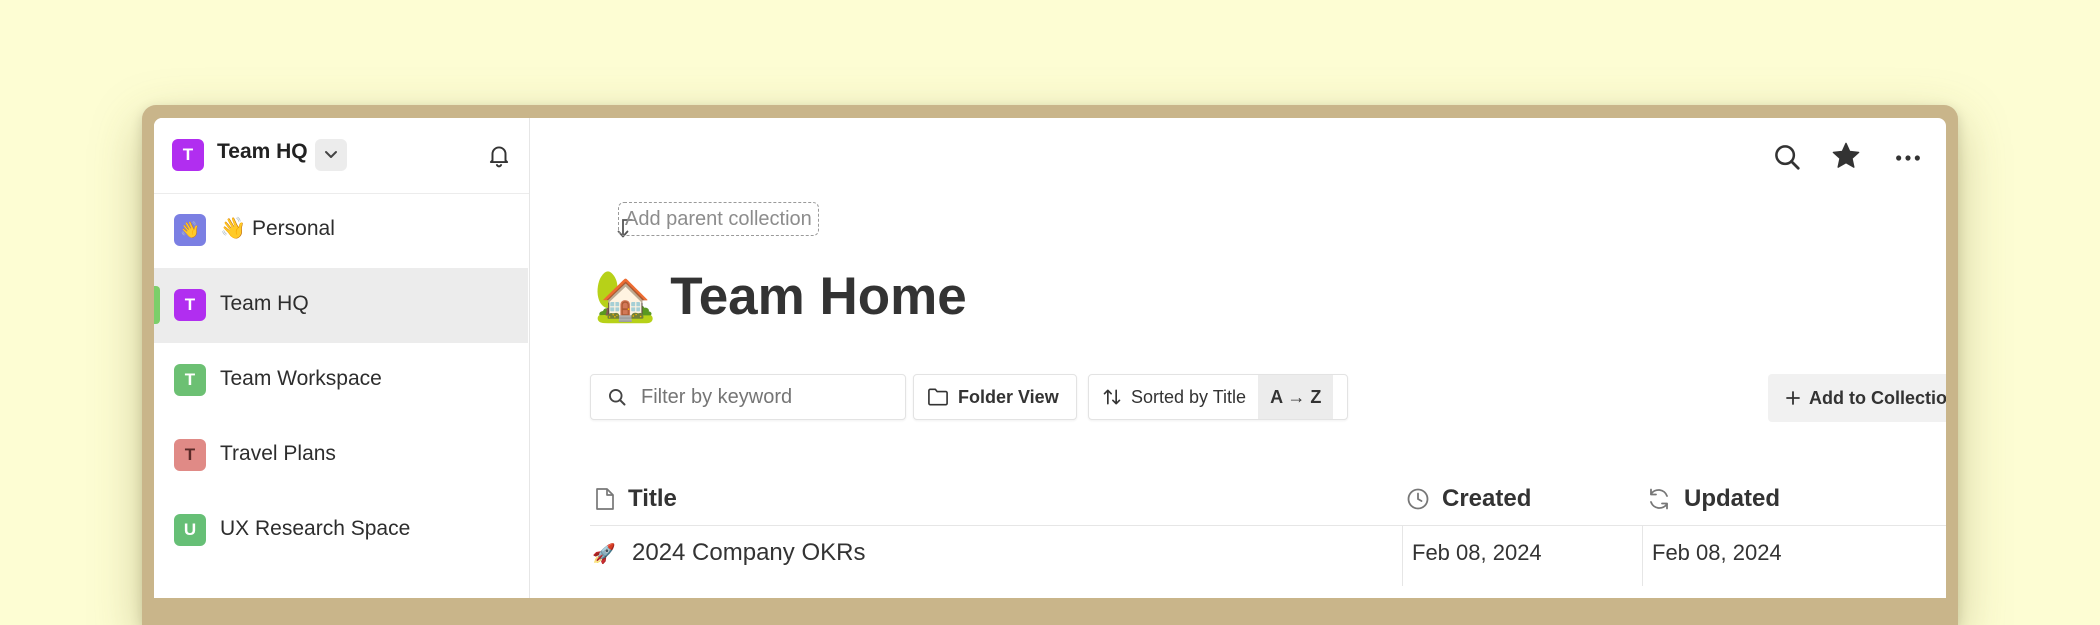  Describe the element at coordinates (264, 303) in the screenshot. I see `sidebar-item-label: Team HQ` at that location.